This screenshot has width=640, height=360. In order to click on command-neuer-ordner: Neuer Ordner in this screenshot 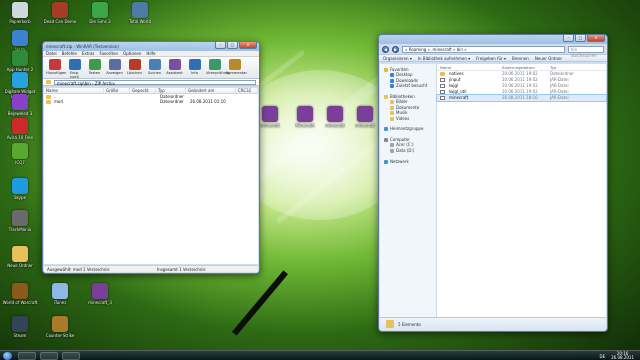, I will do `click(548, 58)`.